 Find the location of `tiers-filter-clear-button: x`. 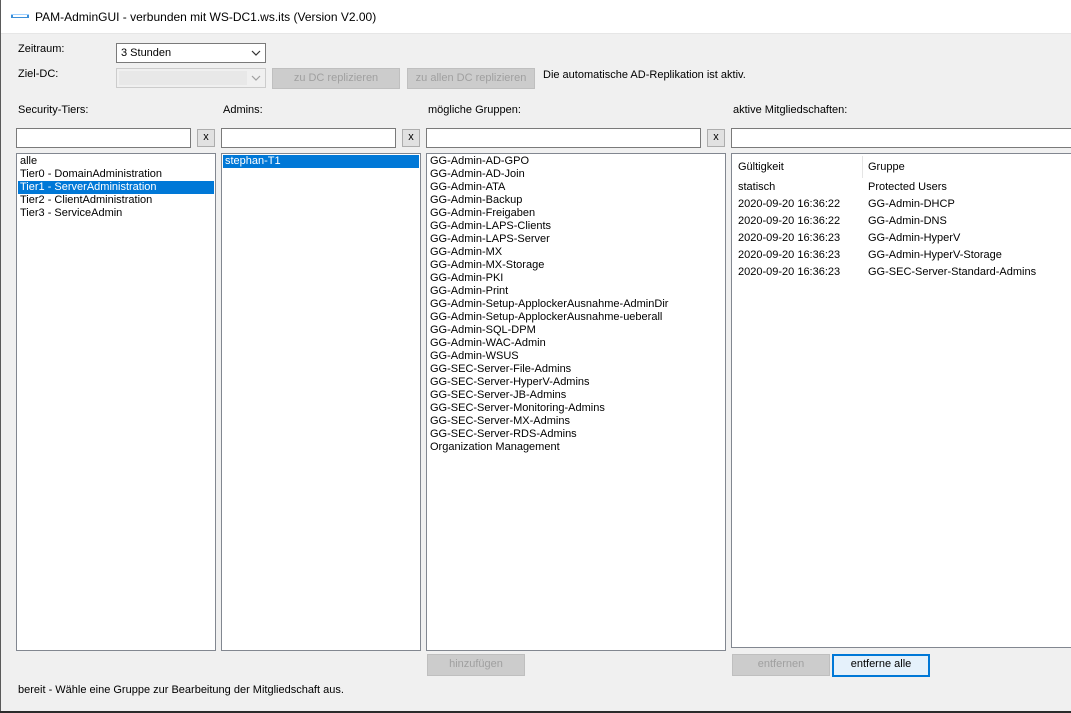

tiers-filter-clear-button: x is located at coordinates (206, 138).